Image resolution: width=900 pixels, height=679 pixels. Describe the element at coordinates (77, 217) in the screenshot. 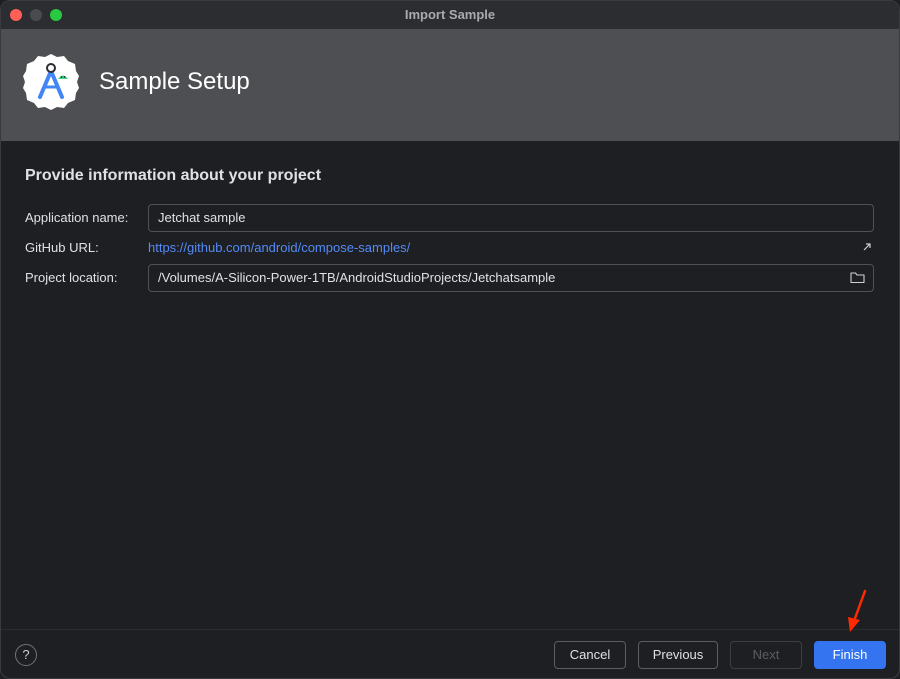

I see `application-name-label: Application name:` at that location.